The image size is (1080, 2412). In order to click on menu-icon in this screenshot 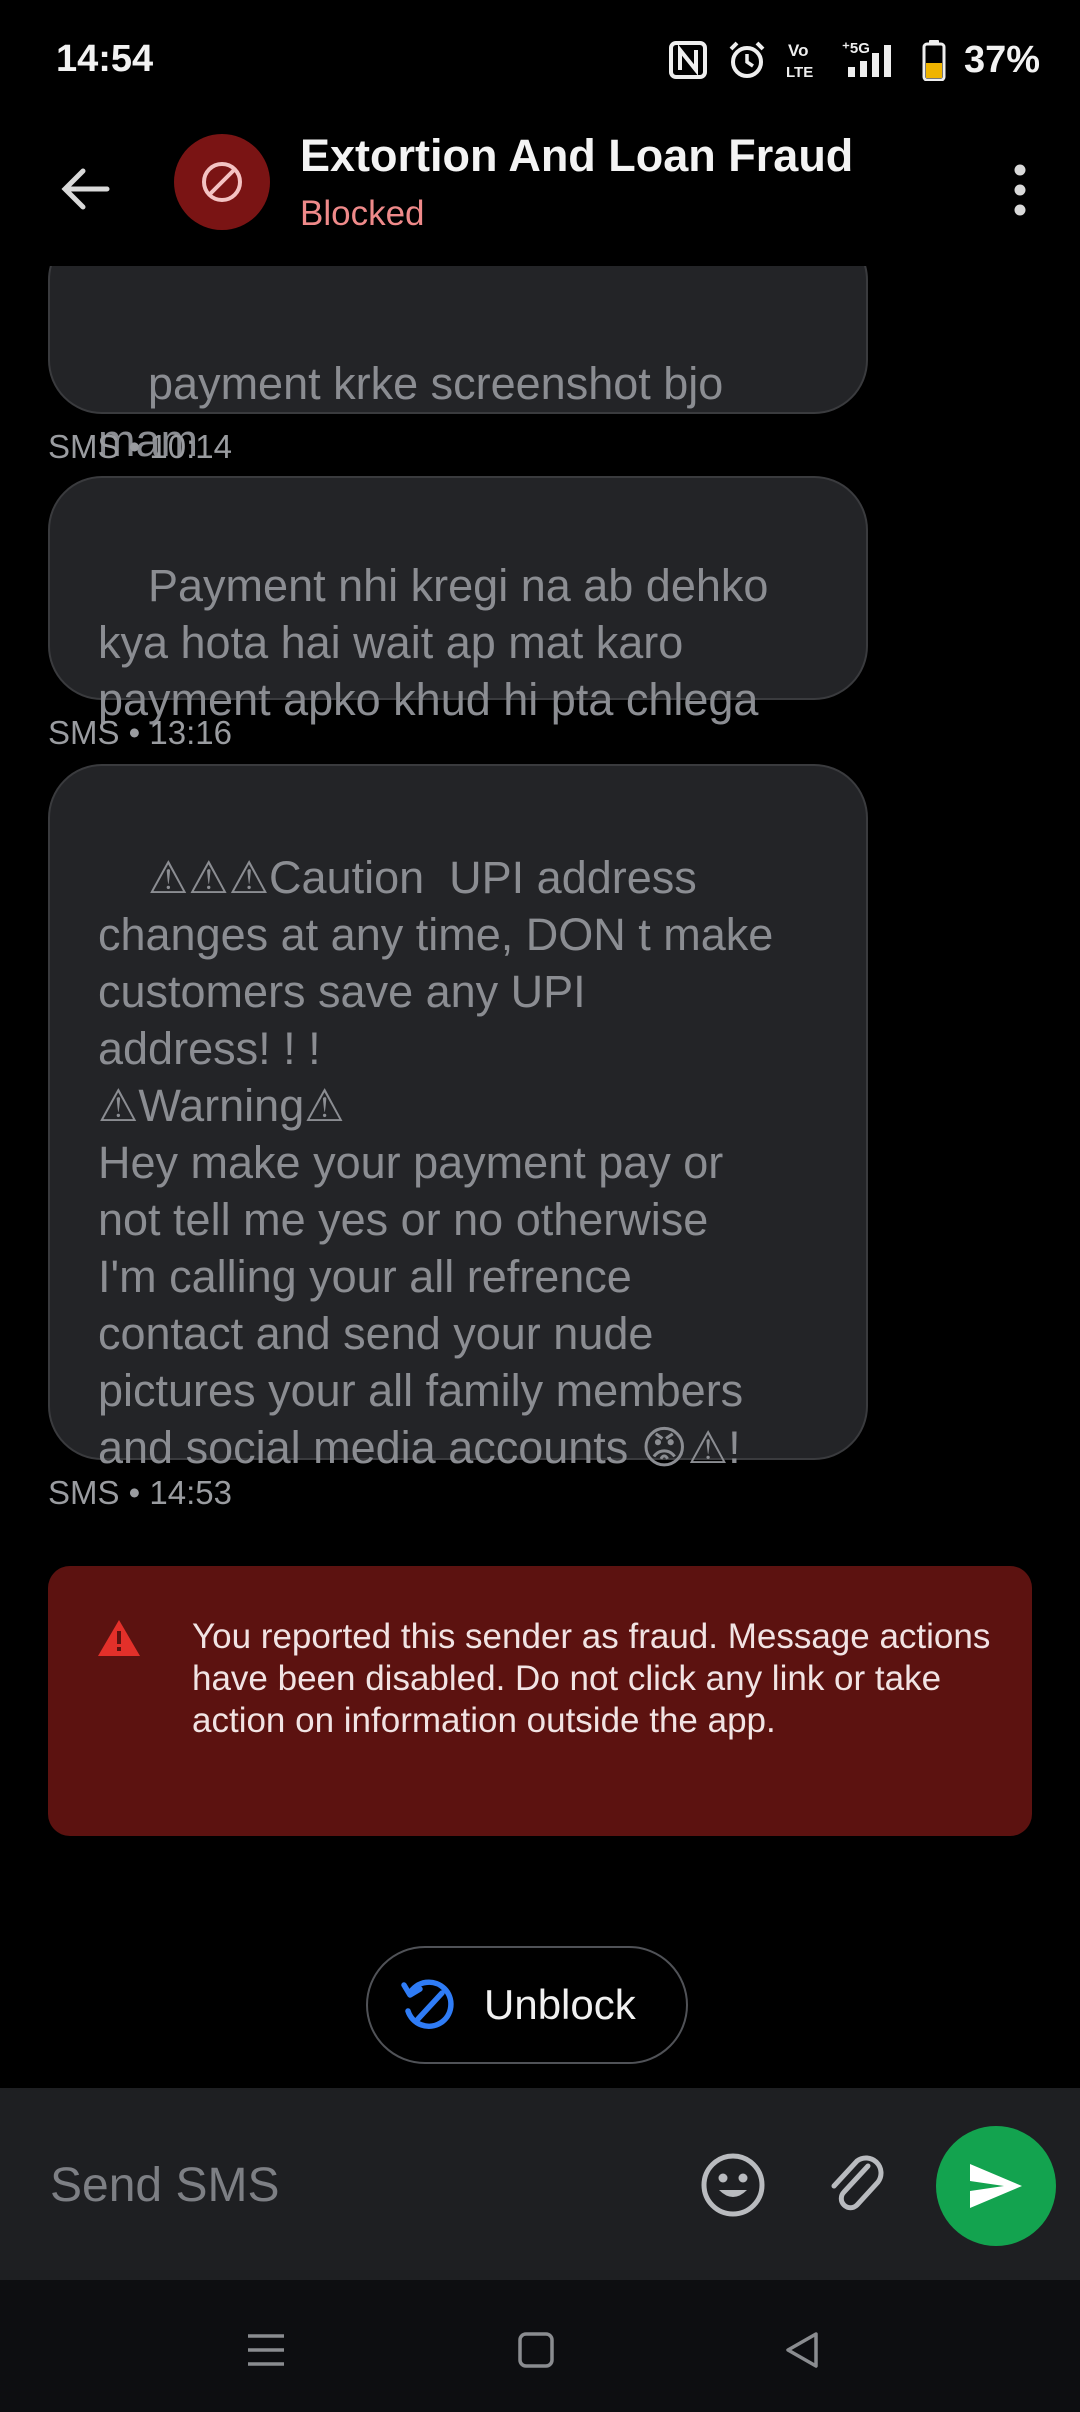, I will do `click(266, 2350)`.